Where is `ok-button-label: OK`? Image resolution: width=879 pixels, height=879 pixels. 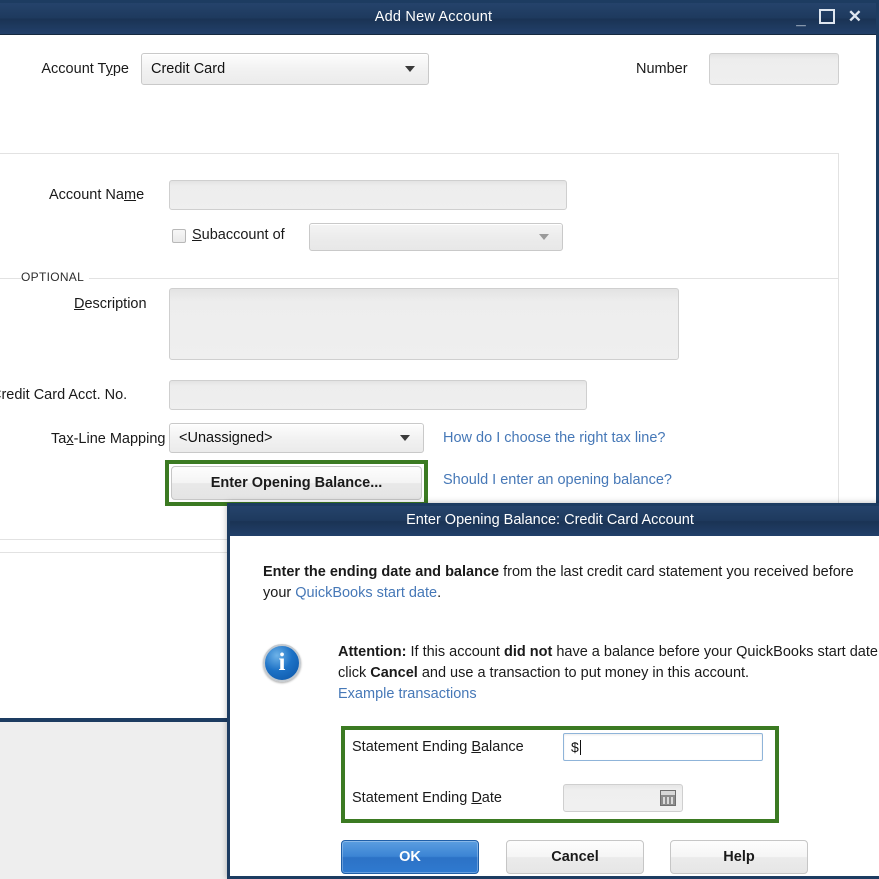
ok-button-label: OK is located at coordinates (410, 857).